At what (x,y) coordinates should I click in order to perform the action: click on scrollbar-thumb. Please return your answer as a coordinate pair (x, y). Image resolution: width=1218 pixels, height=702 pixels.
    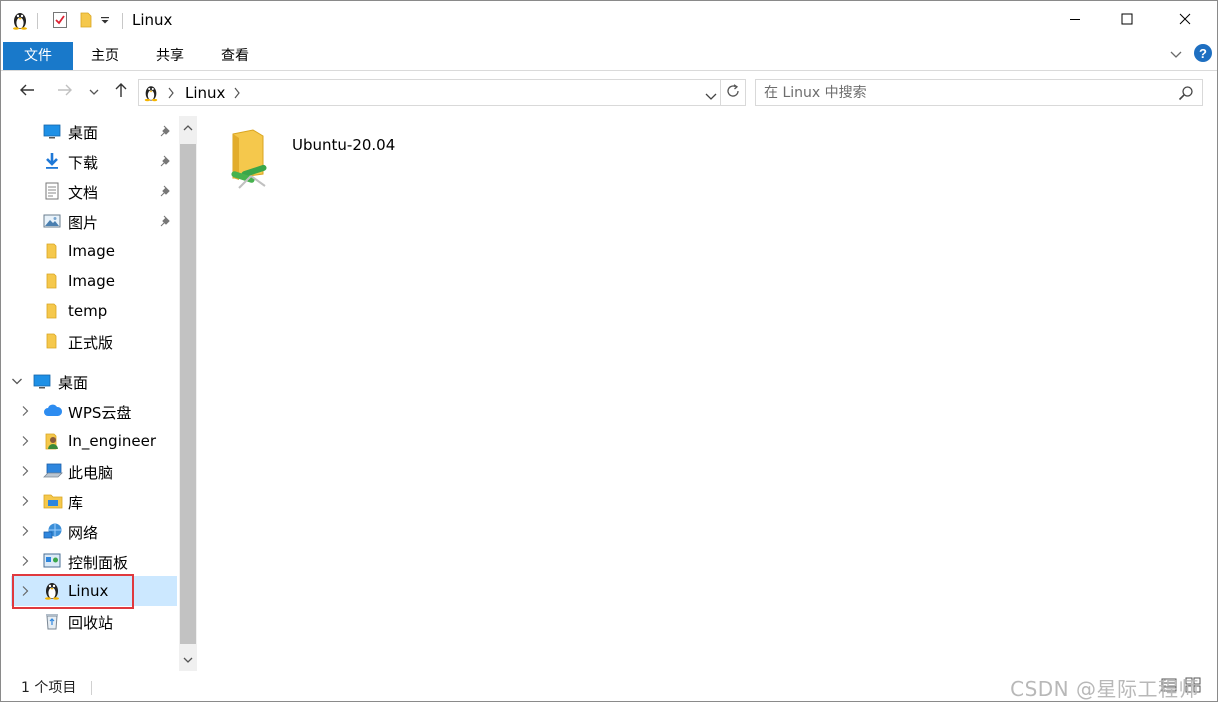
    Looking at the image, I should click on (188, 394).